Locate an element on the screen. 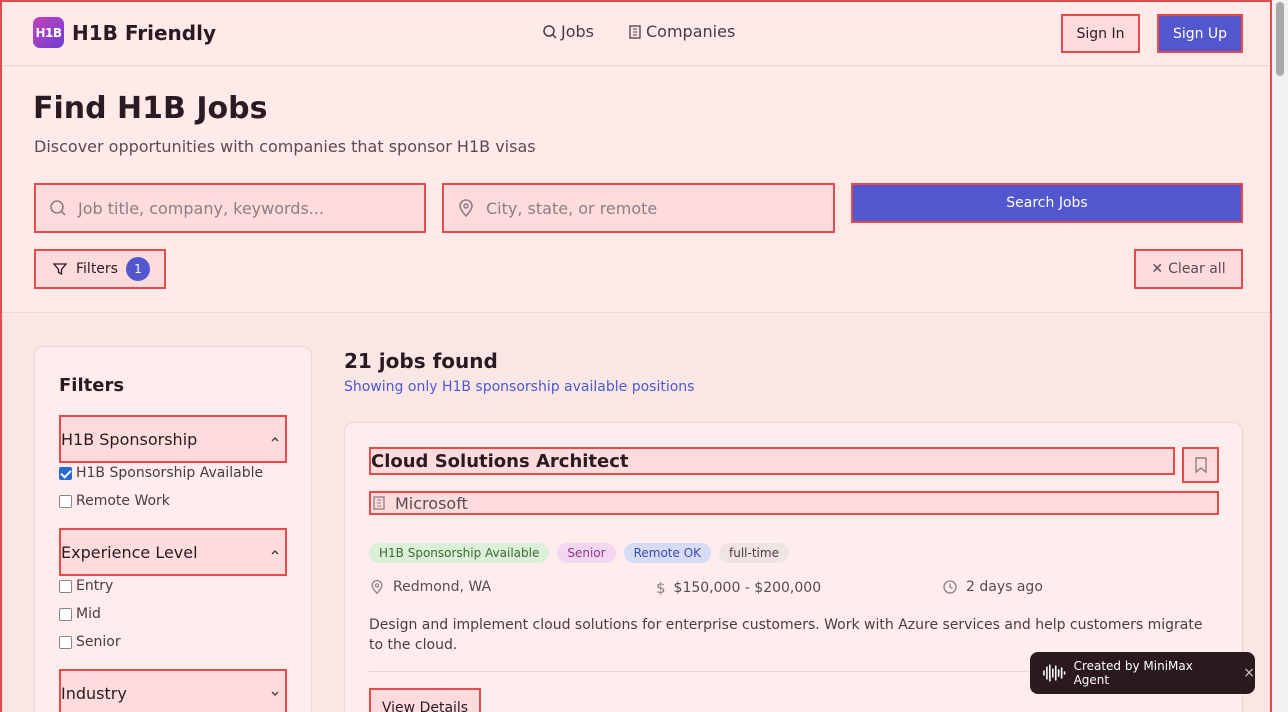  section-industry: Industry is located at coordinates (173, 690).